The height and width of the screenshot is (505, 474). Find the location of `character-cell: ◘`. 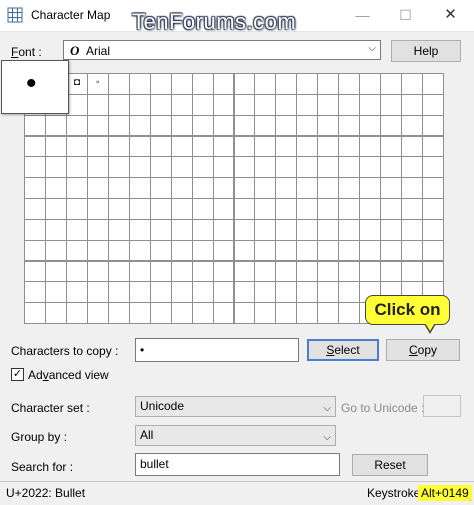

character-cell: ◘ is located at coordinates (76, 84).